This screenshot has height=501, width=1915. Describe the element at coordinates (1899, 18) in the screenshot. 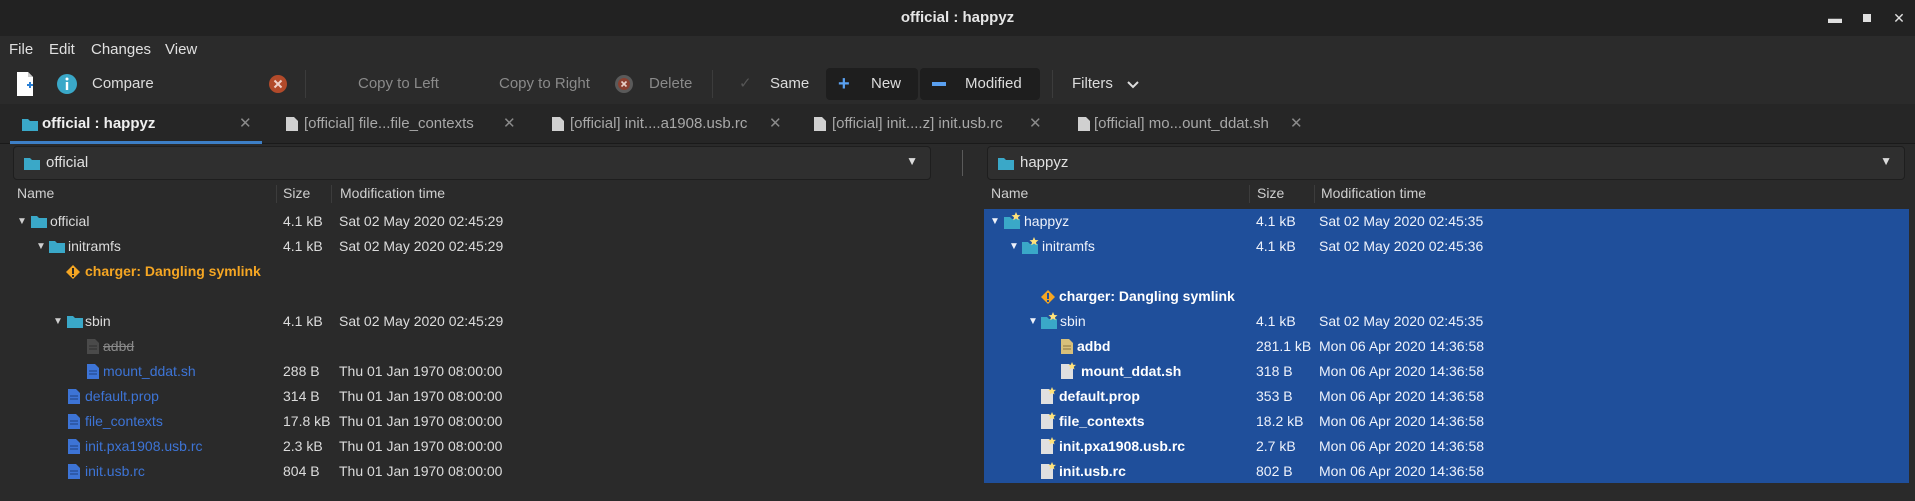

I see `close-icon: ✕` at that location.